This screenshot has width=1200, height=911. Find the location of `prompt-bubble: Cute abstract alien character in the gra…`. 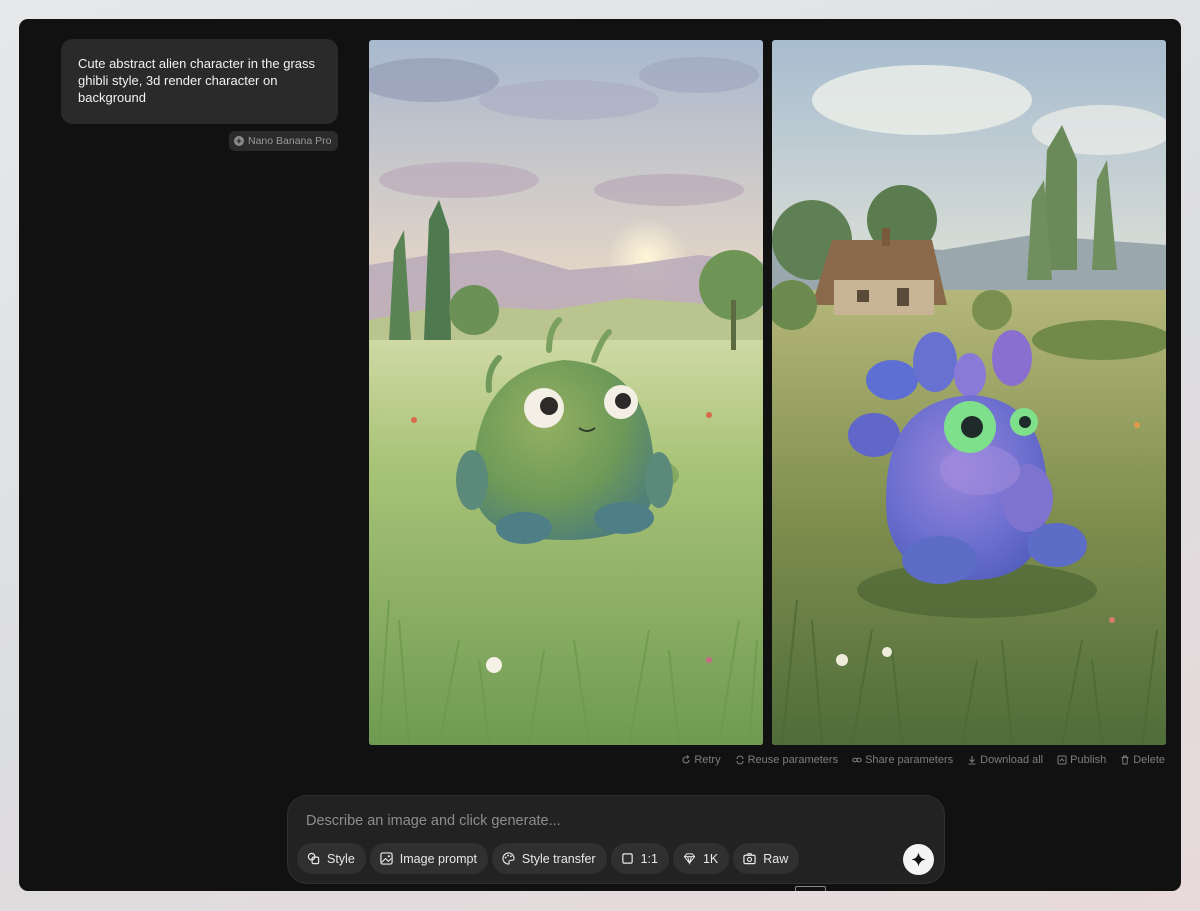

prompt-bubble: Cute abstract alien character in the gra… is located at coordinates (199, 81).